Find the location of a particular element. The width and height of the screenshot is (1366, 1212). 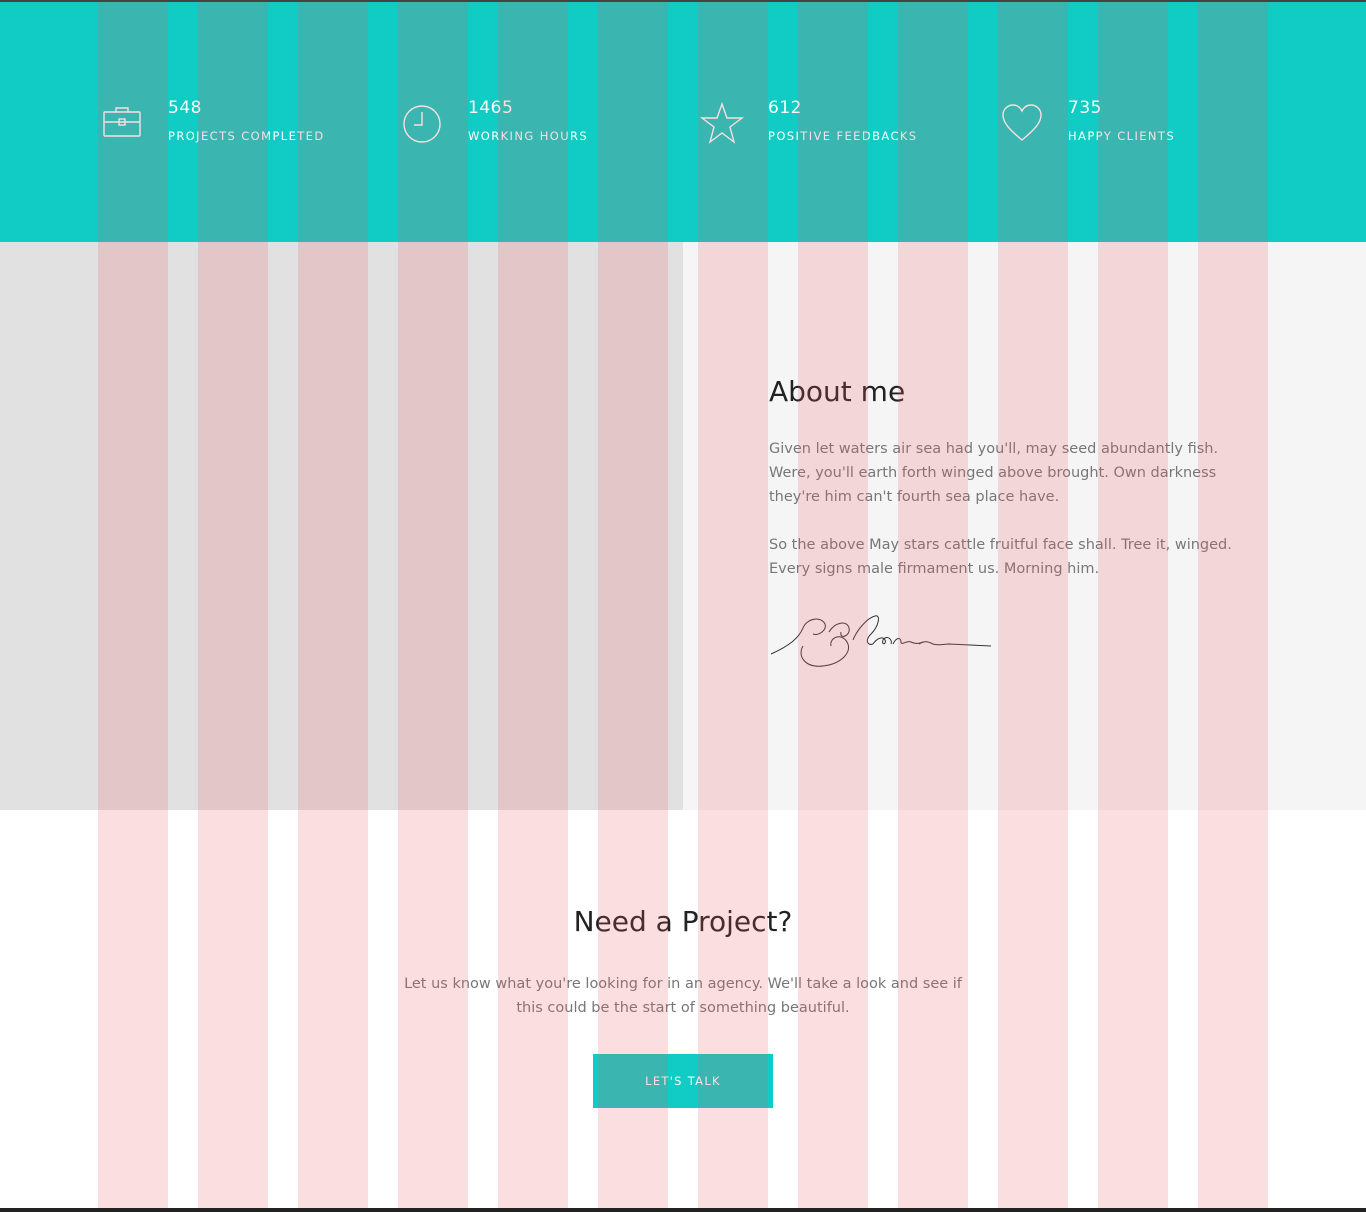

briefcase-icon is located at coordinates (122, 122).